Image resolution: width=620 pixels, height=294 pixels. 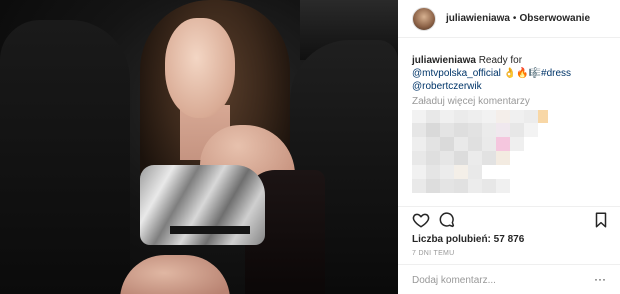 I want to click on post-header: juliawieniawa • Obserwowanie, so click(x=509, y=19).